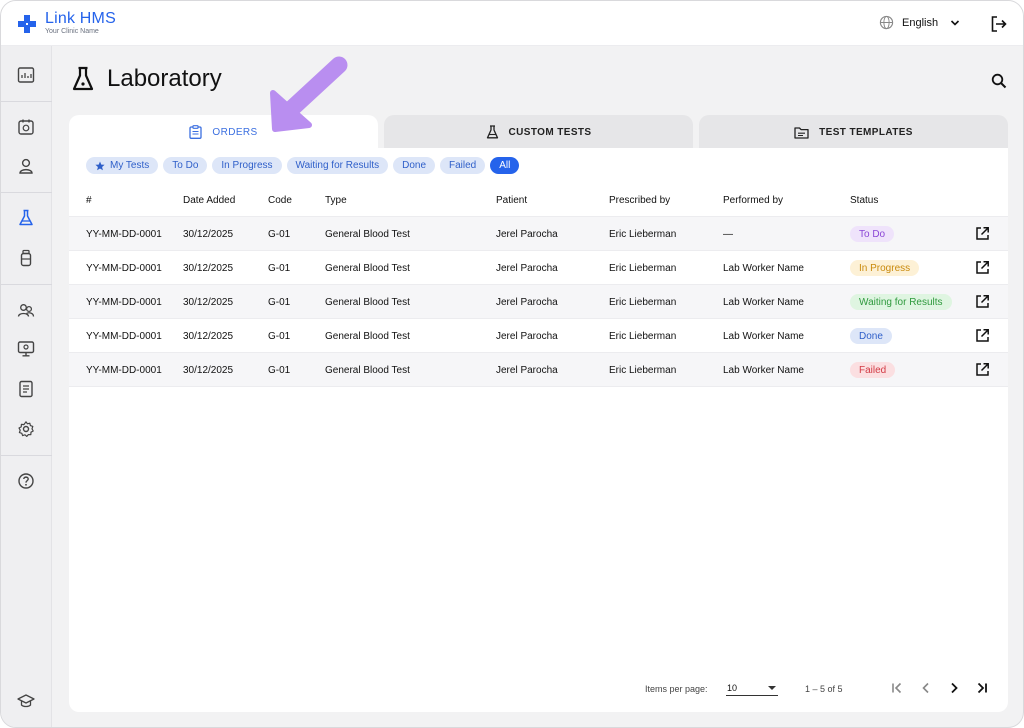 The height and width of the screenshot is (728, 1024). I want to click on tab-bar: ORDERS CUSTOM TESTS TEST TEMPLATES, so click(538, 132).